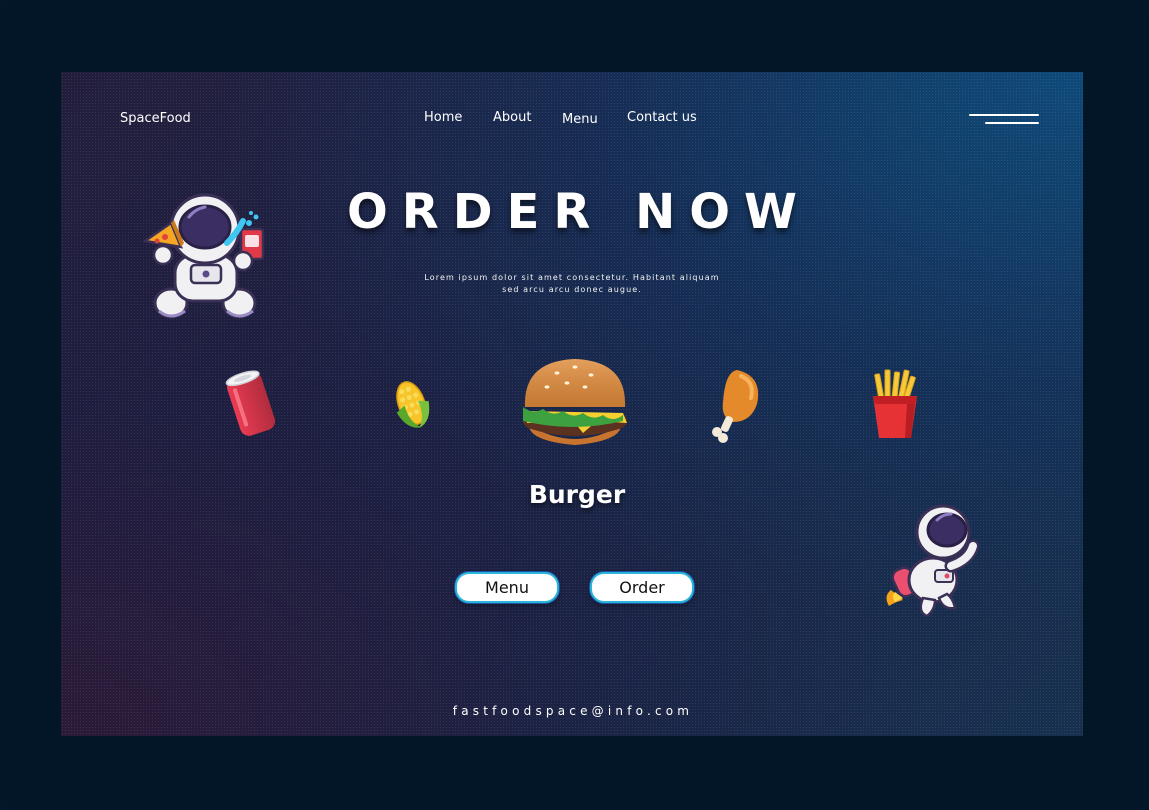  I want to click on footer-email-link: fastfoodspace@info.com, so click(572, 711).